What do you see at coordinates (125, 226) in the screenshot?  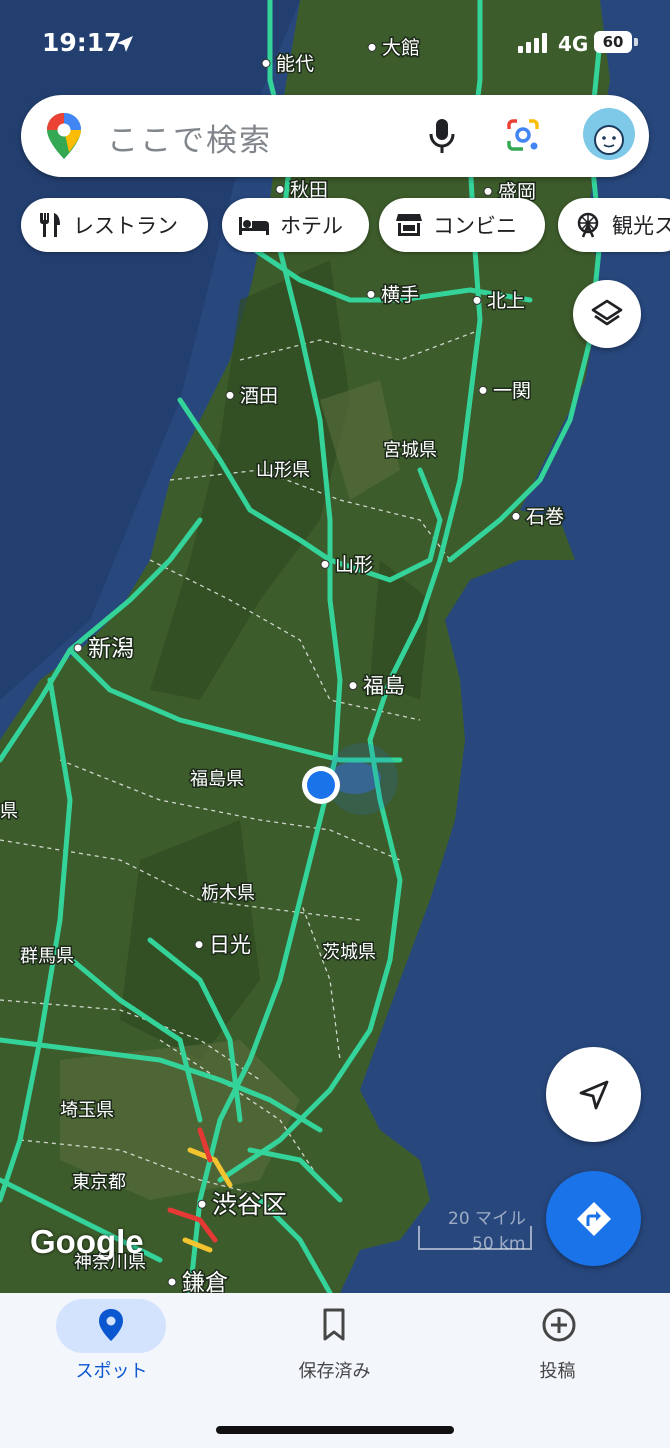 I see `chip-label: レストラン` at bounding box center [125, 226].